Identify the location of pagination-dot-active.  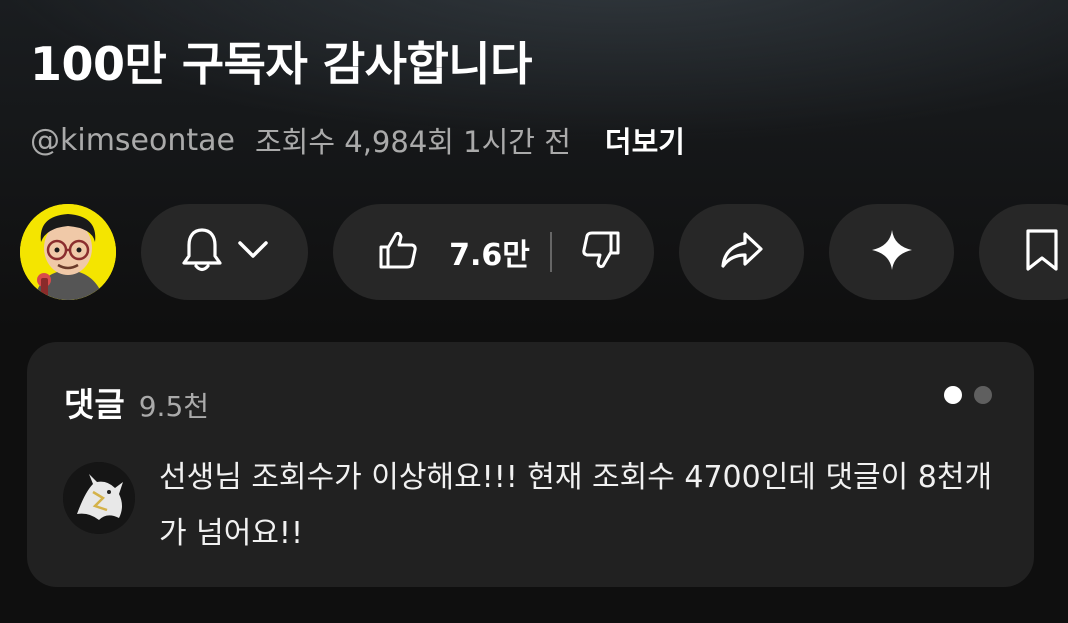
(953, 395).